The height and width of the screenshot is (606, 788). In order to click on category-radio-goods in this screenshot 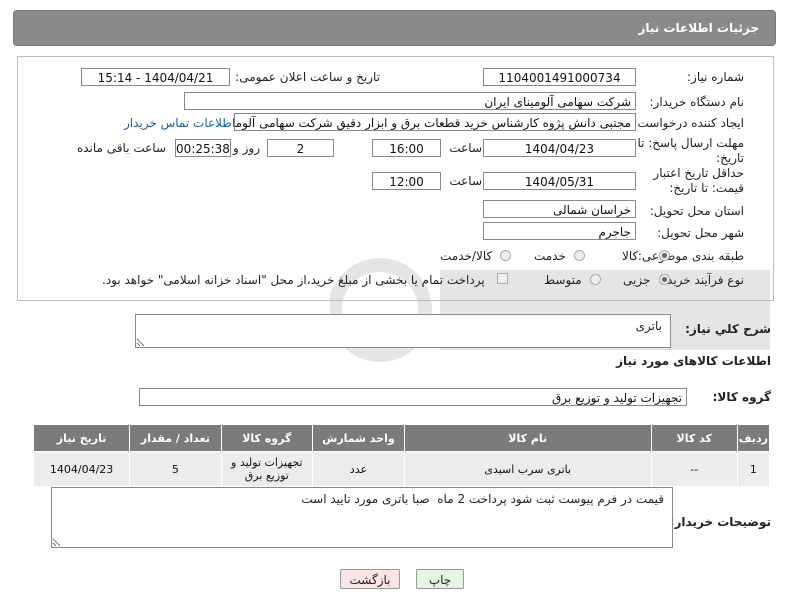, I will do `click(664, 255)`.